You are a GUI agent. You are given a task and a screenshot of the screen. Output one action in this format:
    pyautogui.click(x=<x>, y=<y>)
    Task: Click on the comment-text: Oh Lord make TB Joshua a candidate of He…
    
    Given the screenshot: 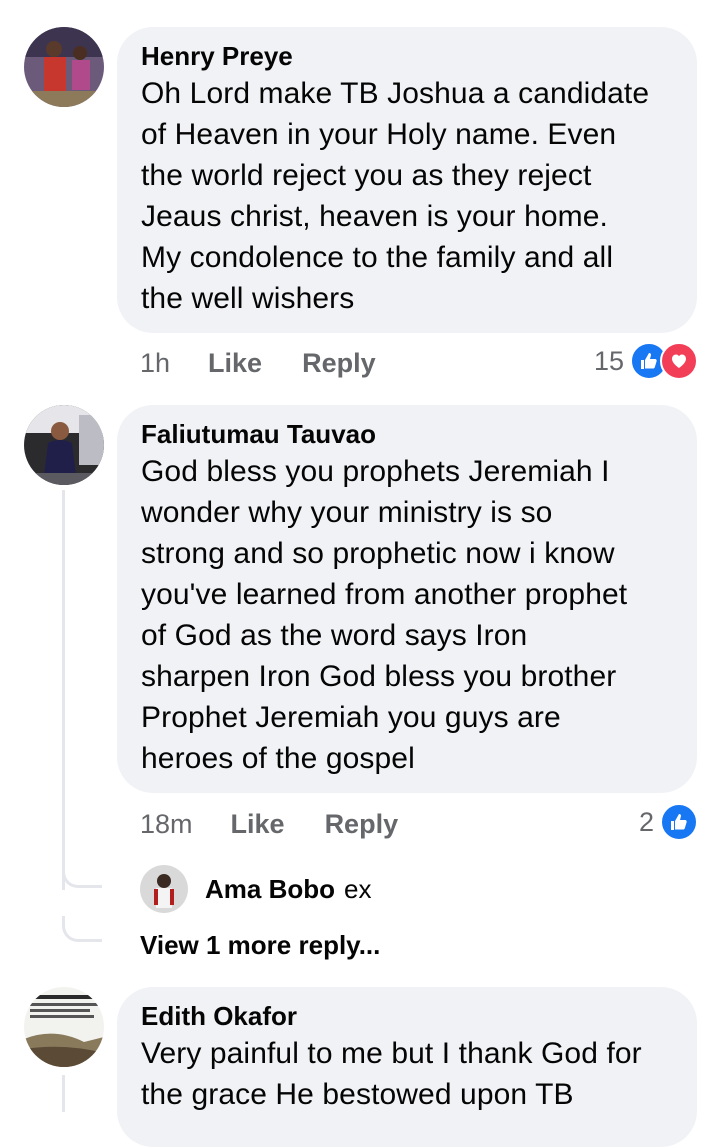 What is the action you would take?
    pyautogui.click(x=395, y=196)
    